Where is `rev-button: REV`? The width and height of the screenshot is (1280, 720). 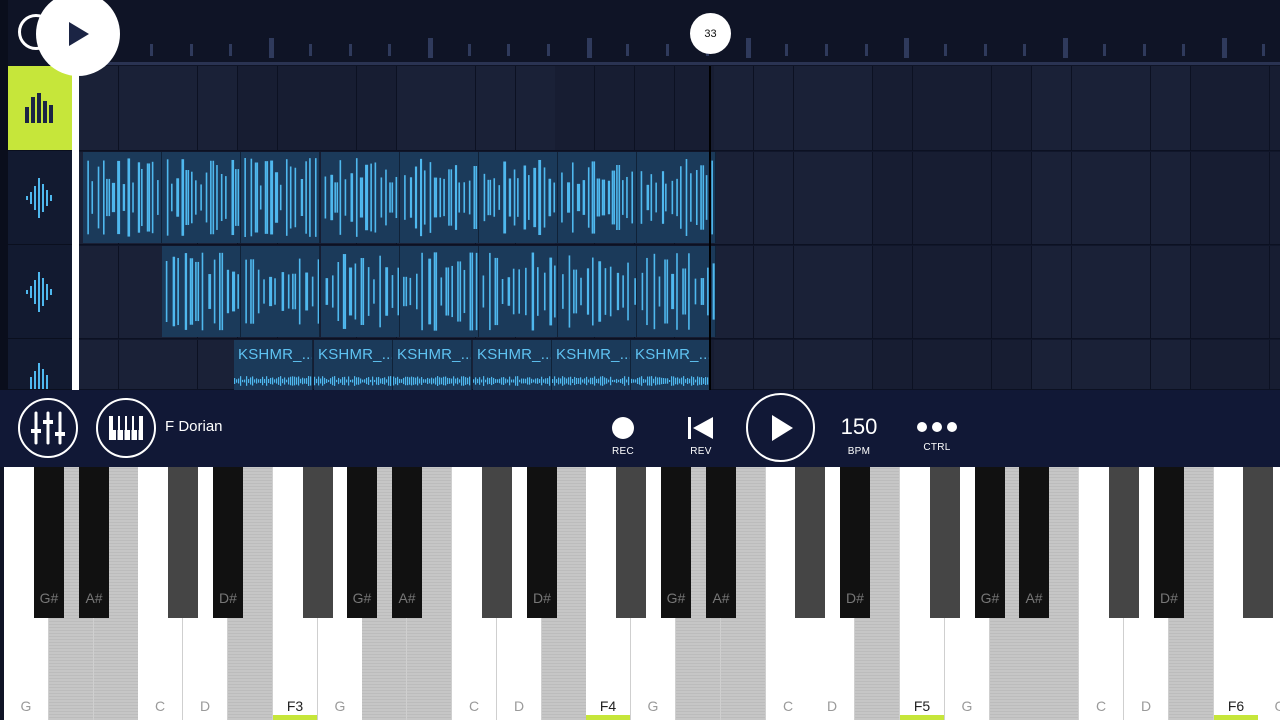
rev-button: REV is located at coordinates (701, 436).